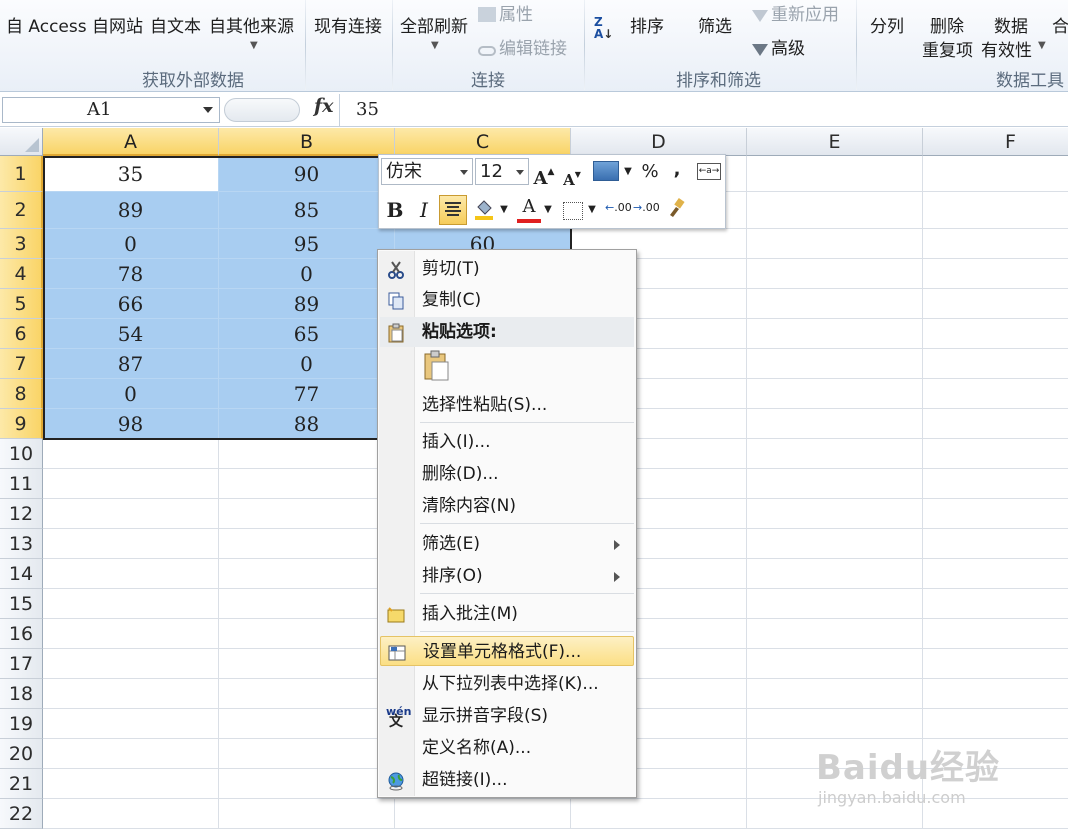 The width and height of the screenshot is (1068, 838). Describe the element at coordinates (995, 364) in the screenshot. I see `cell-f7` at that location.